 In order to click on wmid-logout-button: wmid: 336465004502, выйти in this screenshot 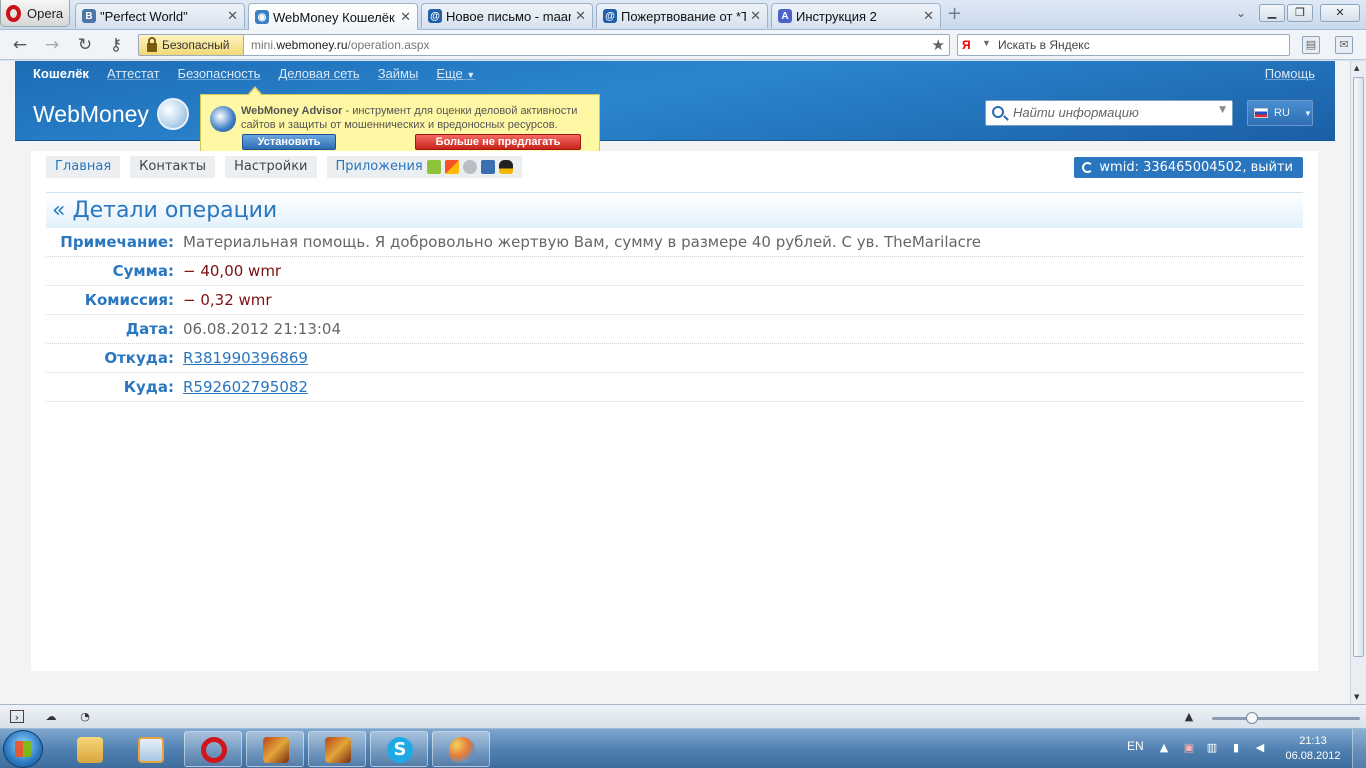, I will do `click(1188, 167)`.